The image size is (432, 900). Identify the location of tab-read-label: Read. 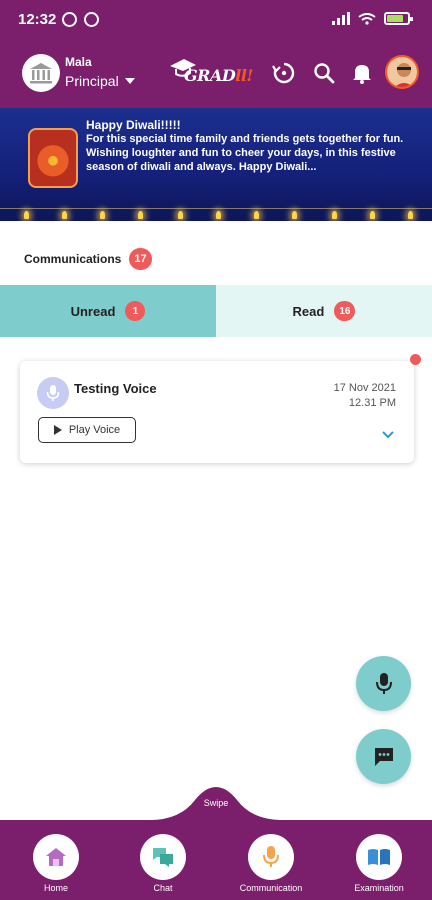
(308, 311).